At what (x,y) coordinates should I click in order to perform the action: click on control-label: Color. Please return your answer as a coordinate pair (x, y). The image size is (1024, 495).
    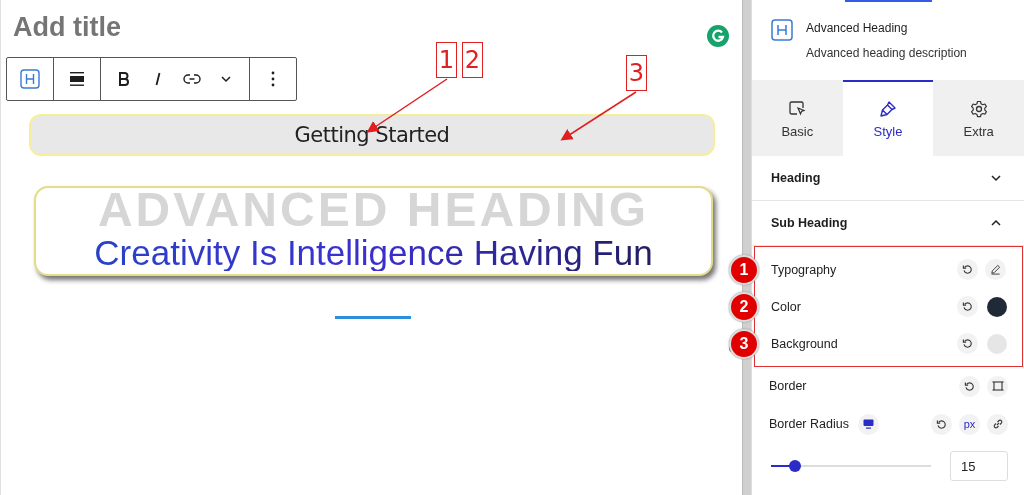
    Looking at the image, I should click on (786, 306).